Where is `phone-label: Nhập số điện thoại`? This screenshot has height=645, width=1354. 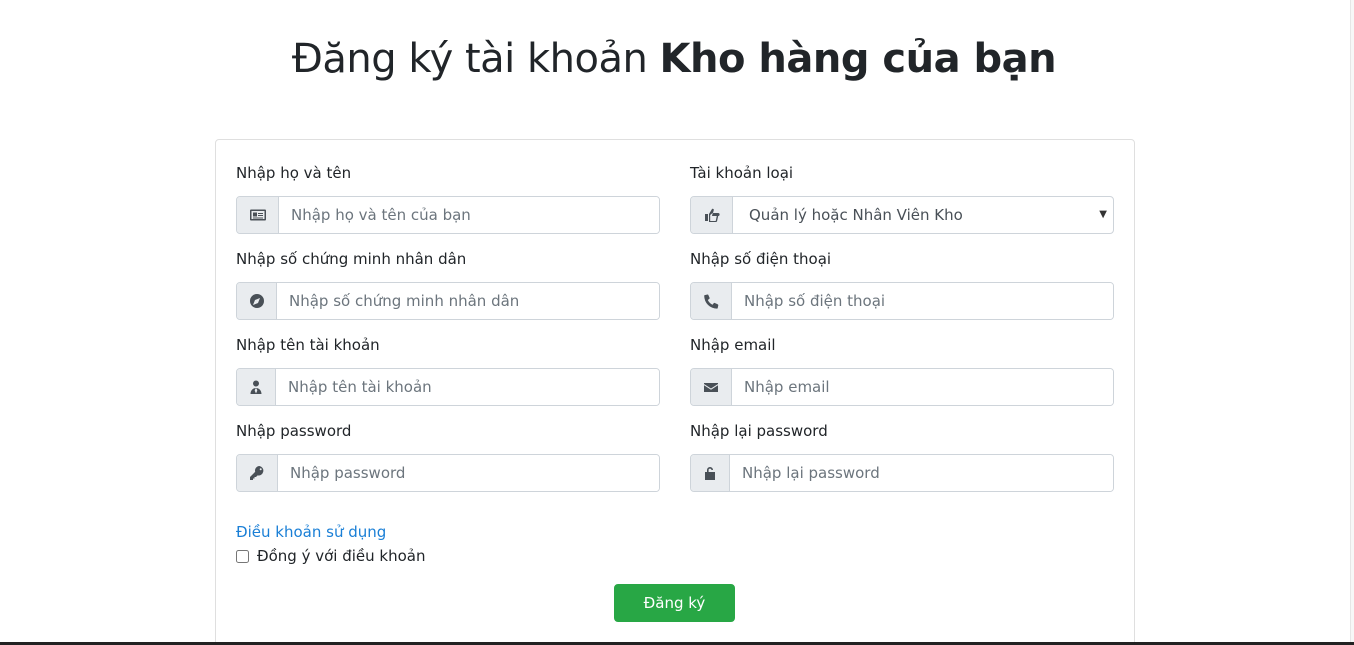
phone-label: Nhập số điện thoại is located at coordinates (761, 259).